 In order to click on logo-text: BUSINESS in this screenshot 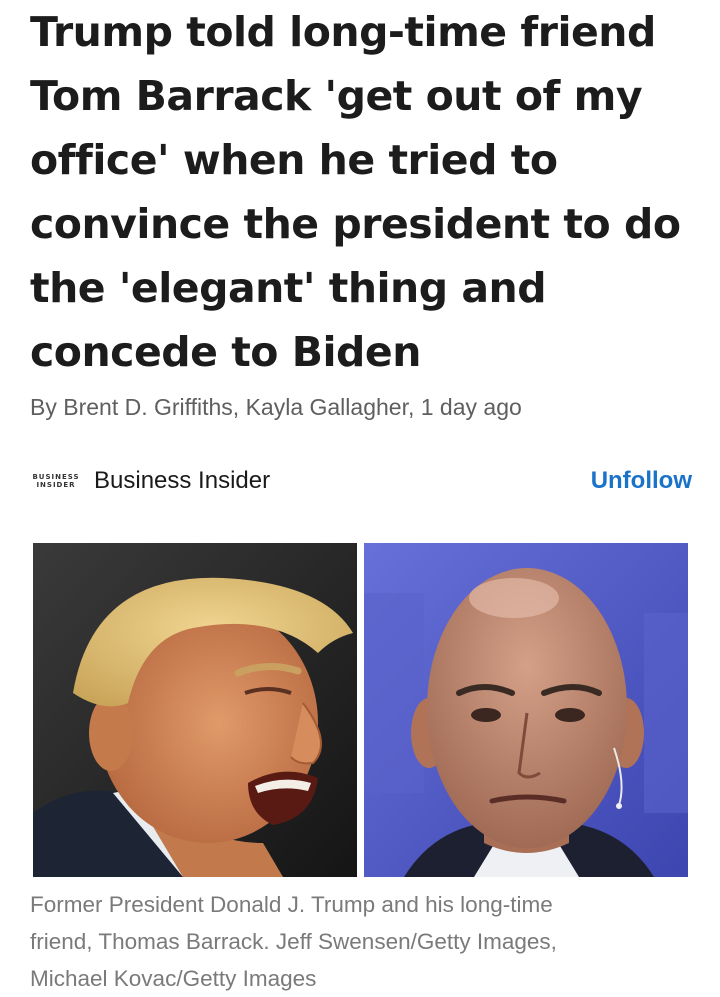, I will do `click(56, 477)`.